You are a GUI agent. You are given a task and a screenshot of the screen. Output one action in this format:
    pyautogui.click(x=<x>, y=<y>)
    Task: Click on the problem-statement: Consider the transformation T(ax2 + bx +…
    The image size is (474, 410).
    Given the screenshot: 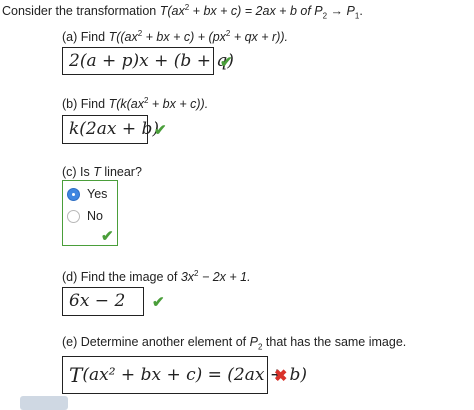 What is the action you would take?
    pyautogui.click(x=182, y=11)
    